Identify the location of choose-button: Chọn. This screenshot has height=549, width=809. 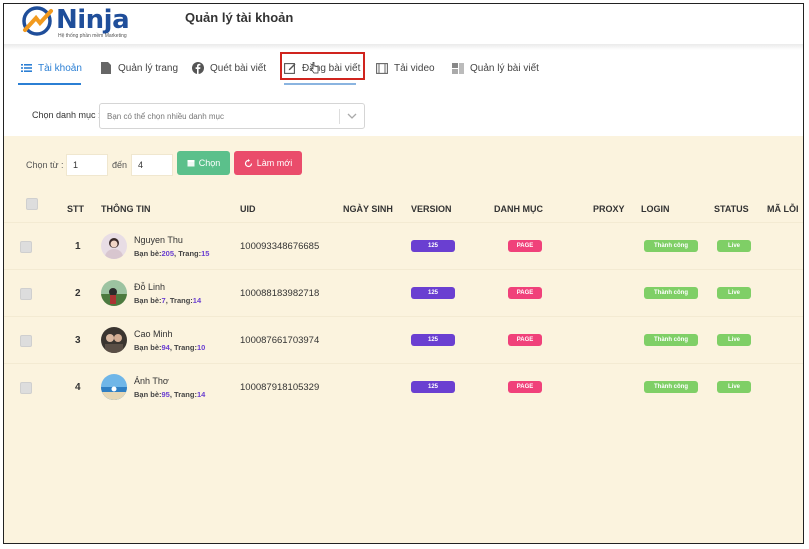
(203, 163).